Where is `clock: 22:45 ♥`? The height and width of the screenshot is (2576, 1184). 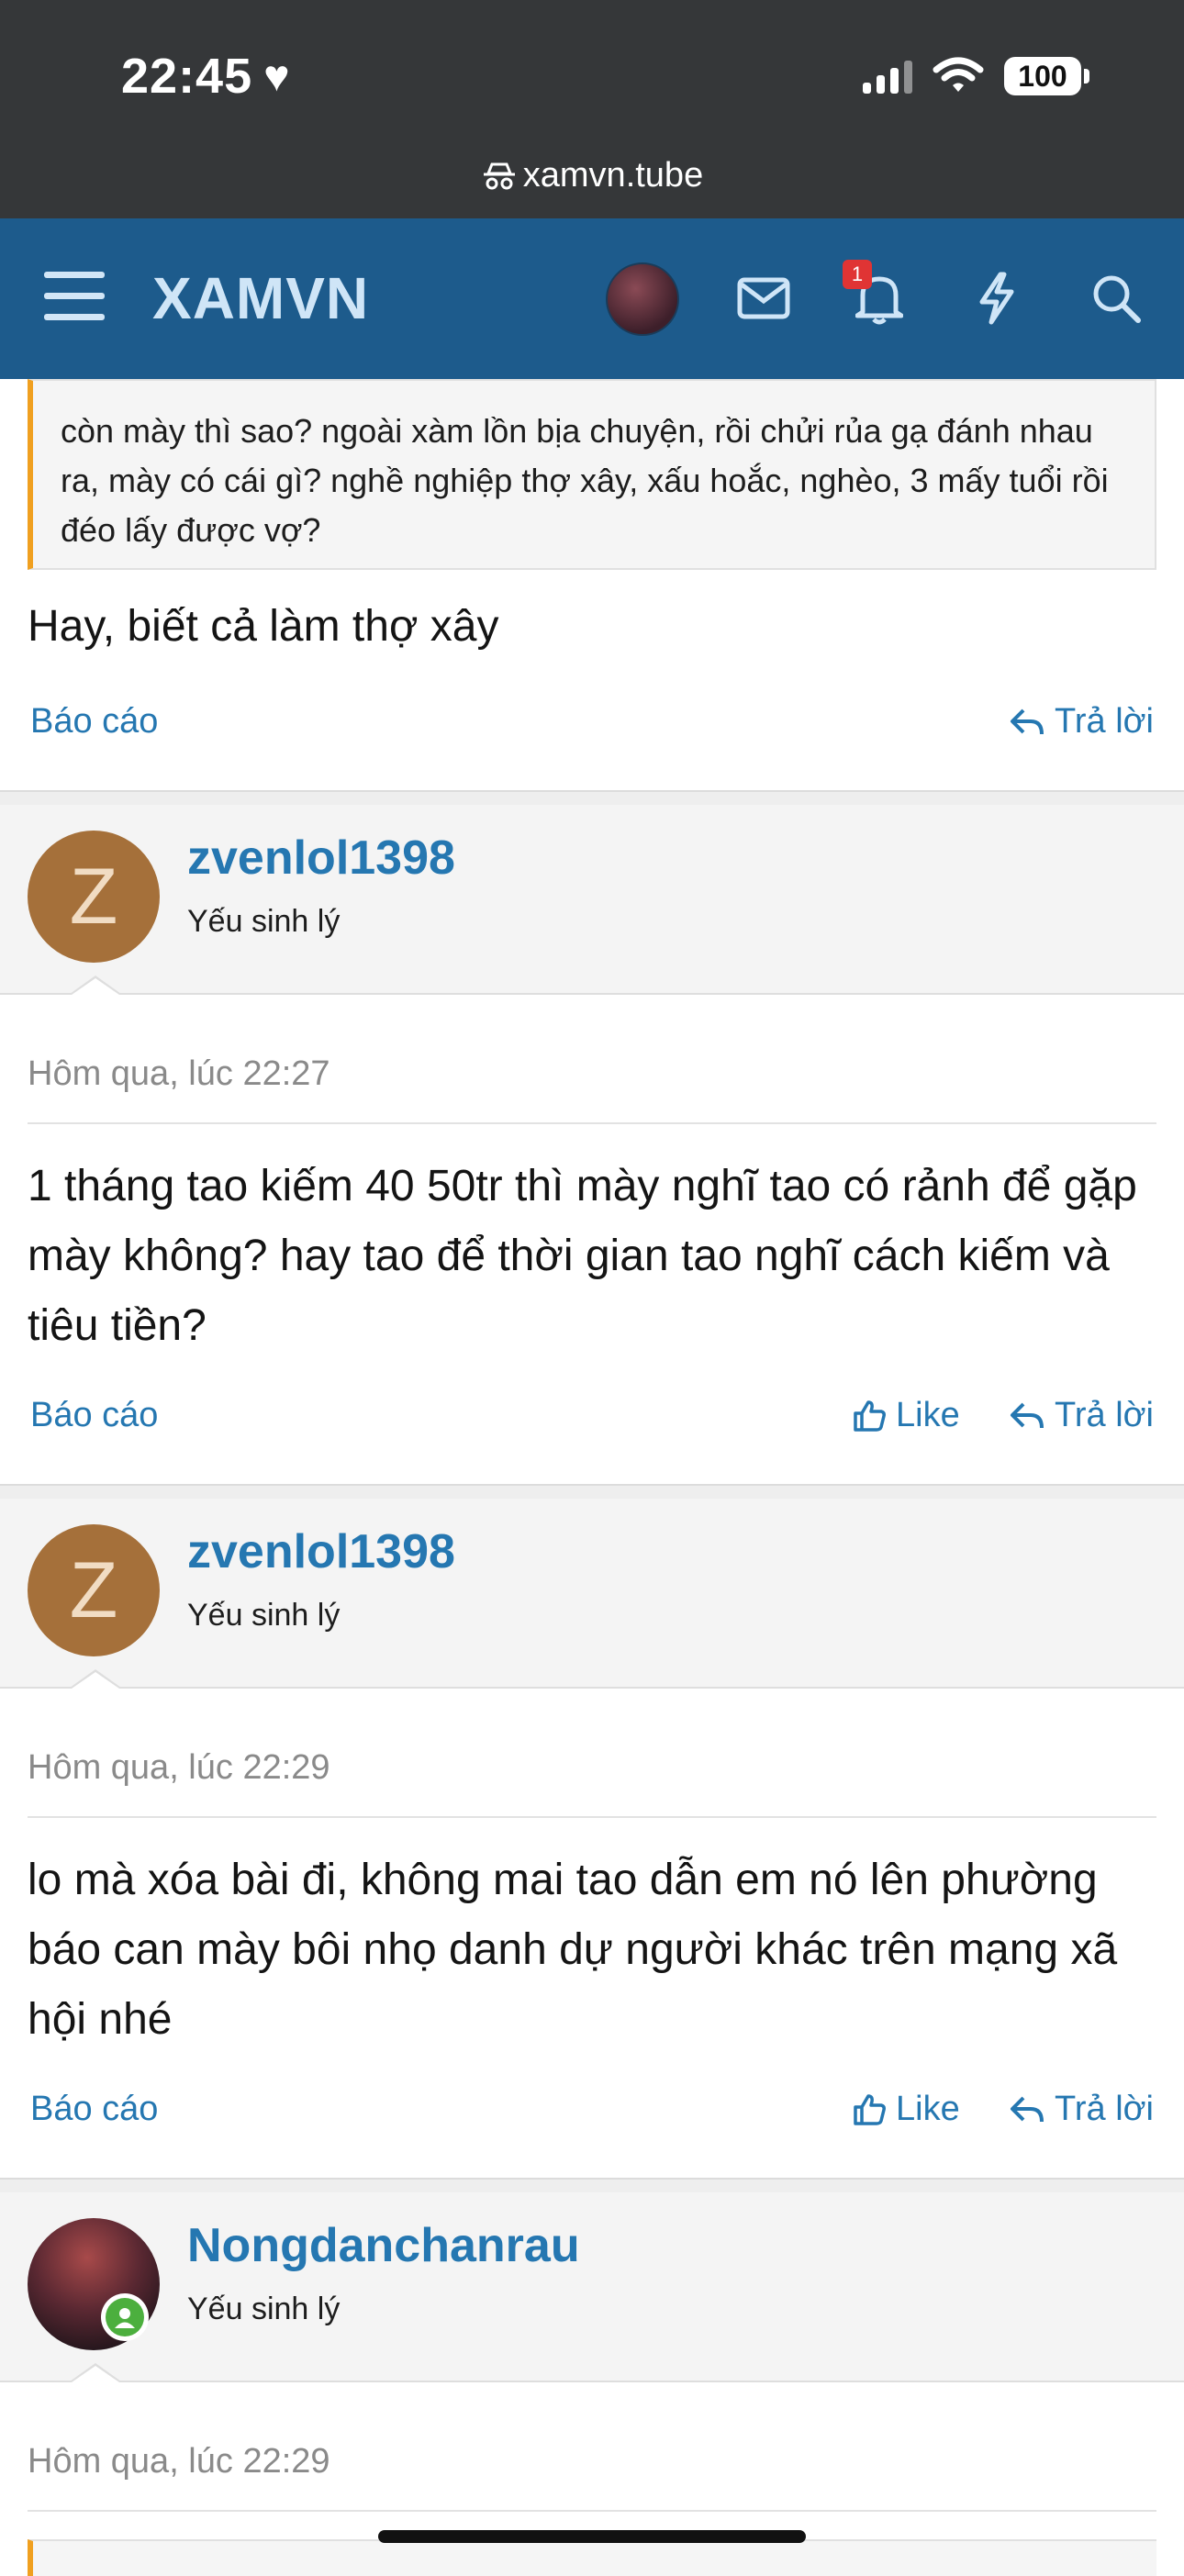
clock: 22:45 ♥ is located at coordinates (206, 77).